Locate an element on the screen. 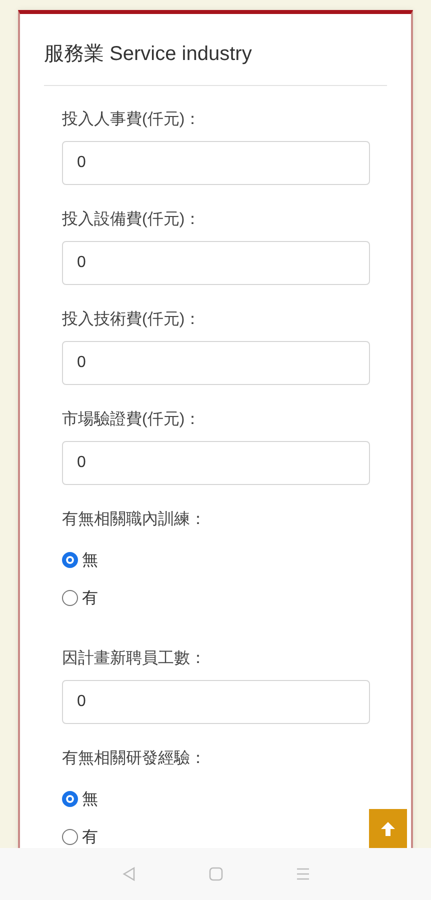  up-arrow-icon is located at coordinates (388, 828).